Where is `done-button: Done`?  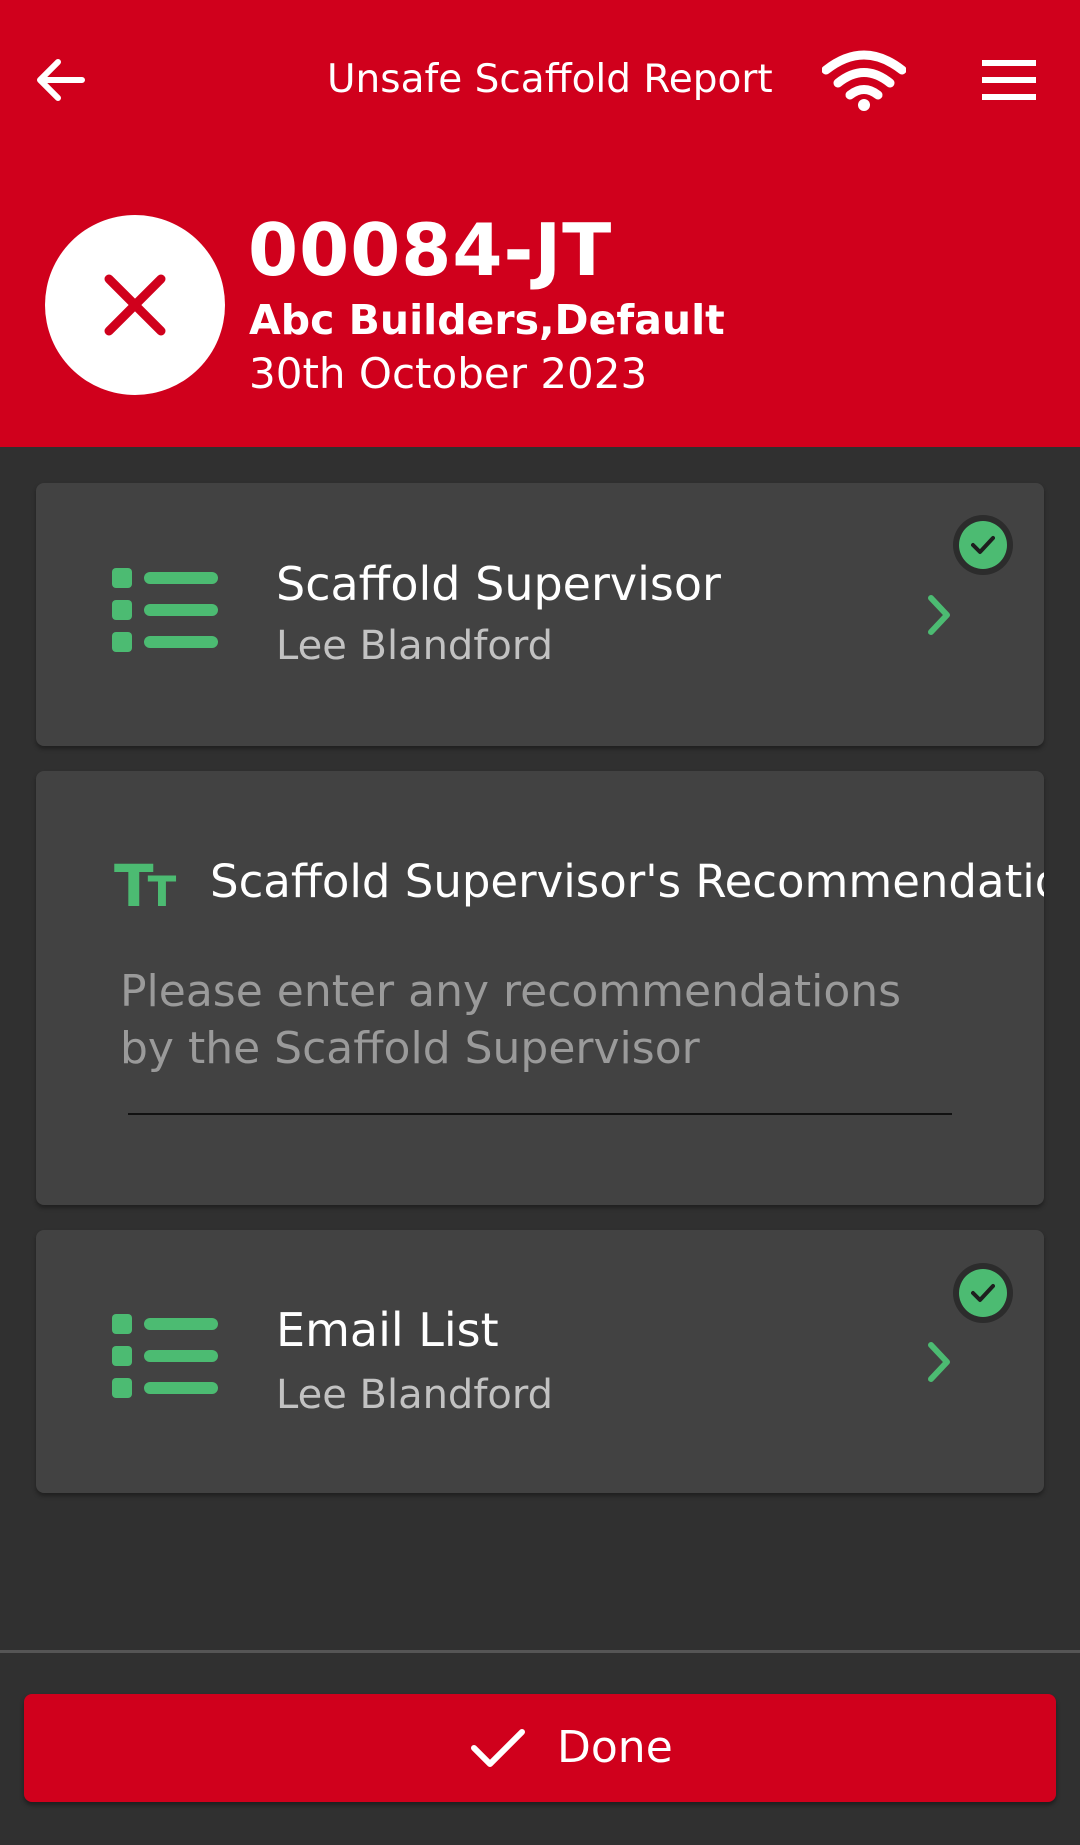 done-button: Done is located at coordinates (540, 1748).